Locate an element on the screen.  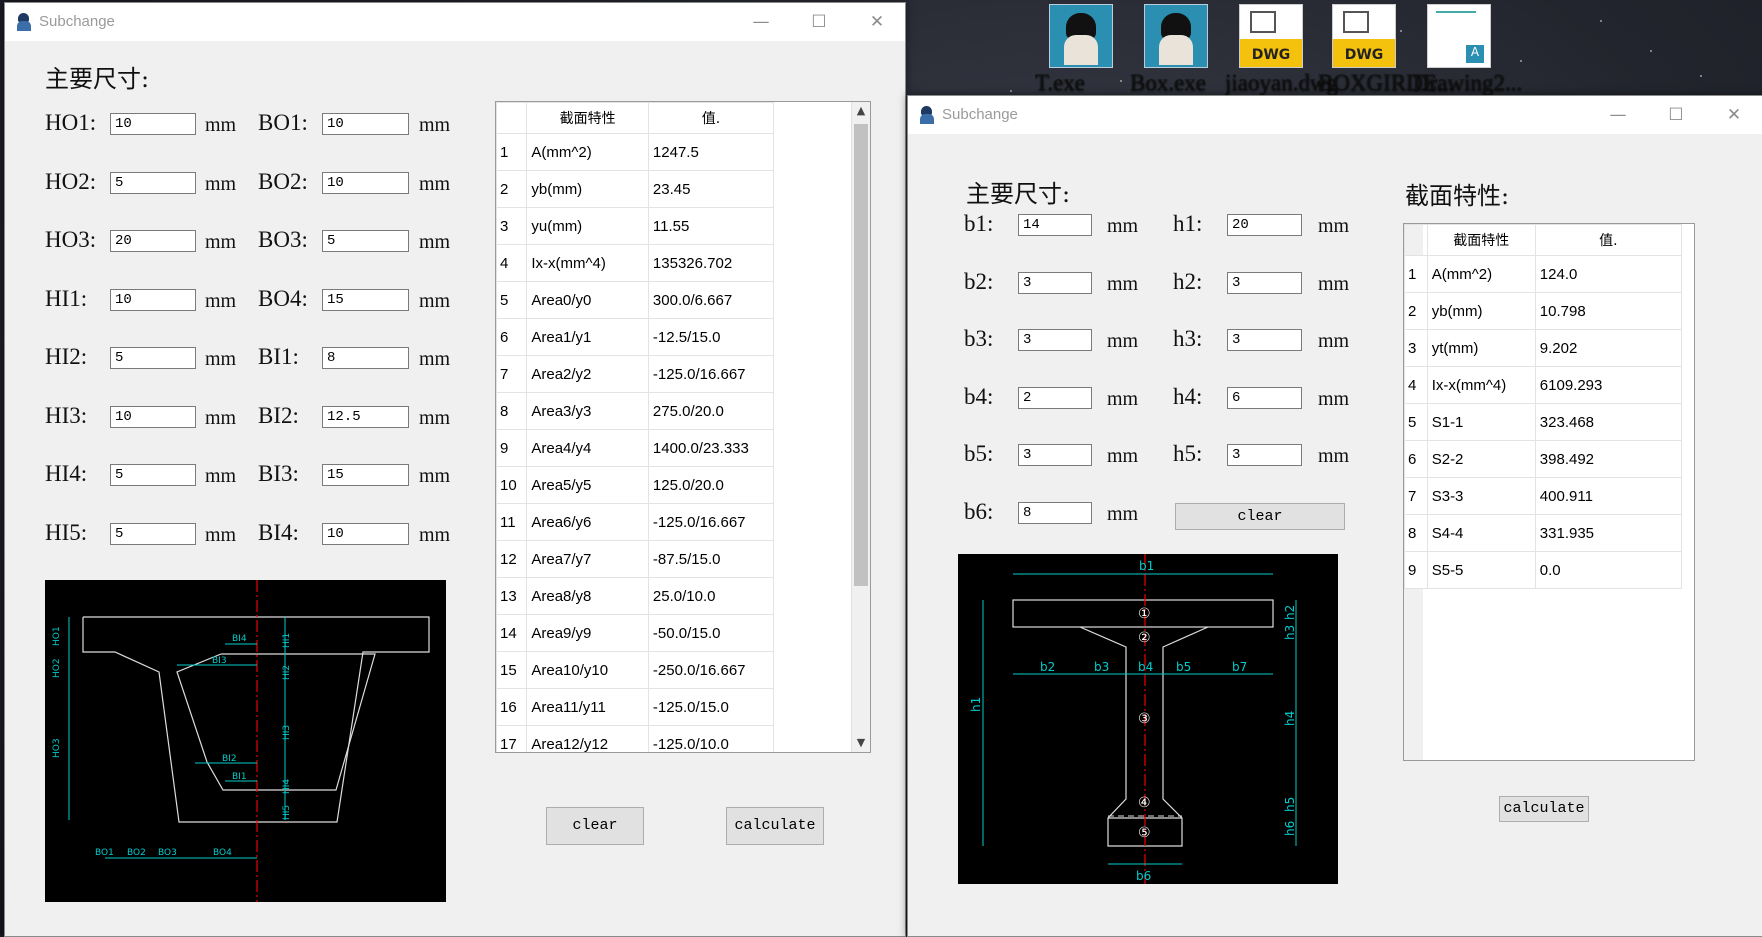
property-cell: Area1/y1 is located at coordinates (587, 337).